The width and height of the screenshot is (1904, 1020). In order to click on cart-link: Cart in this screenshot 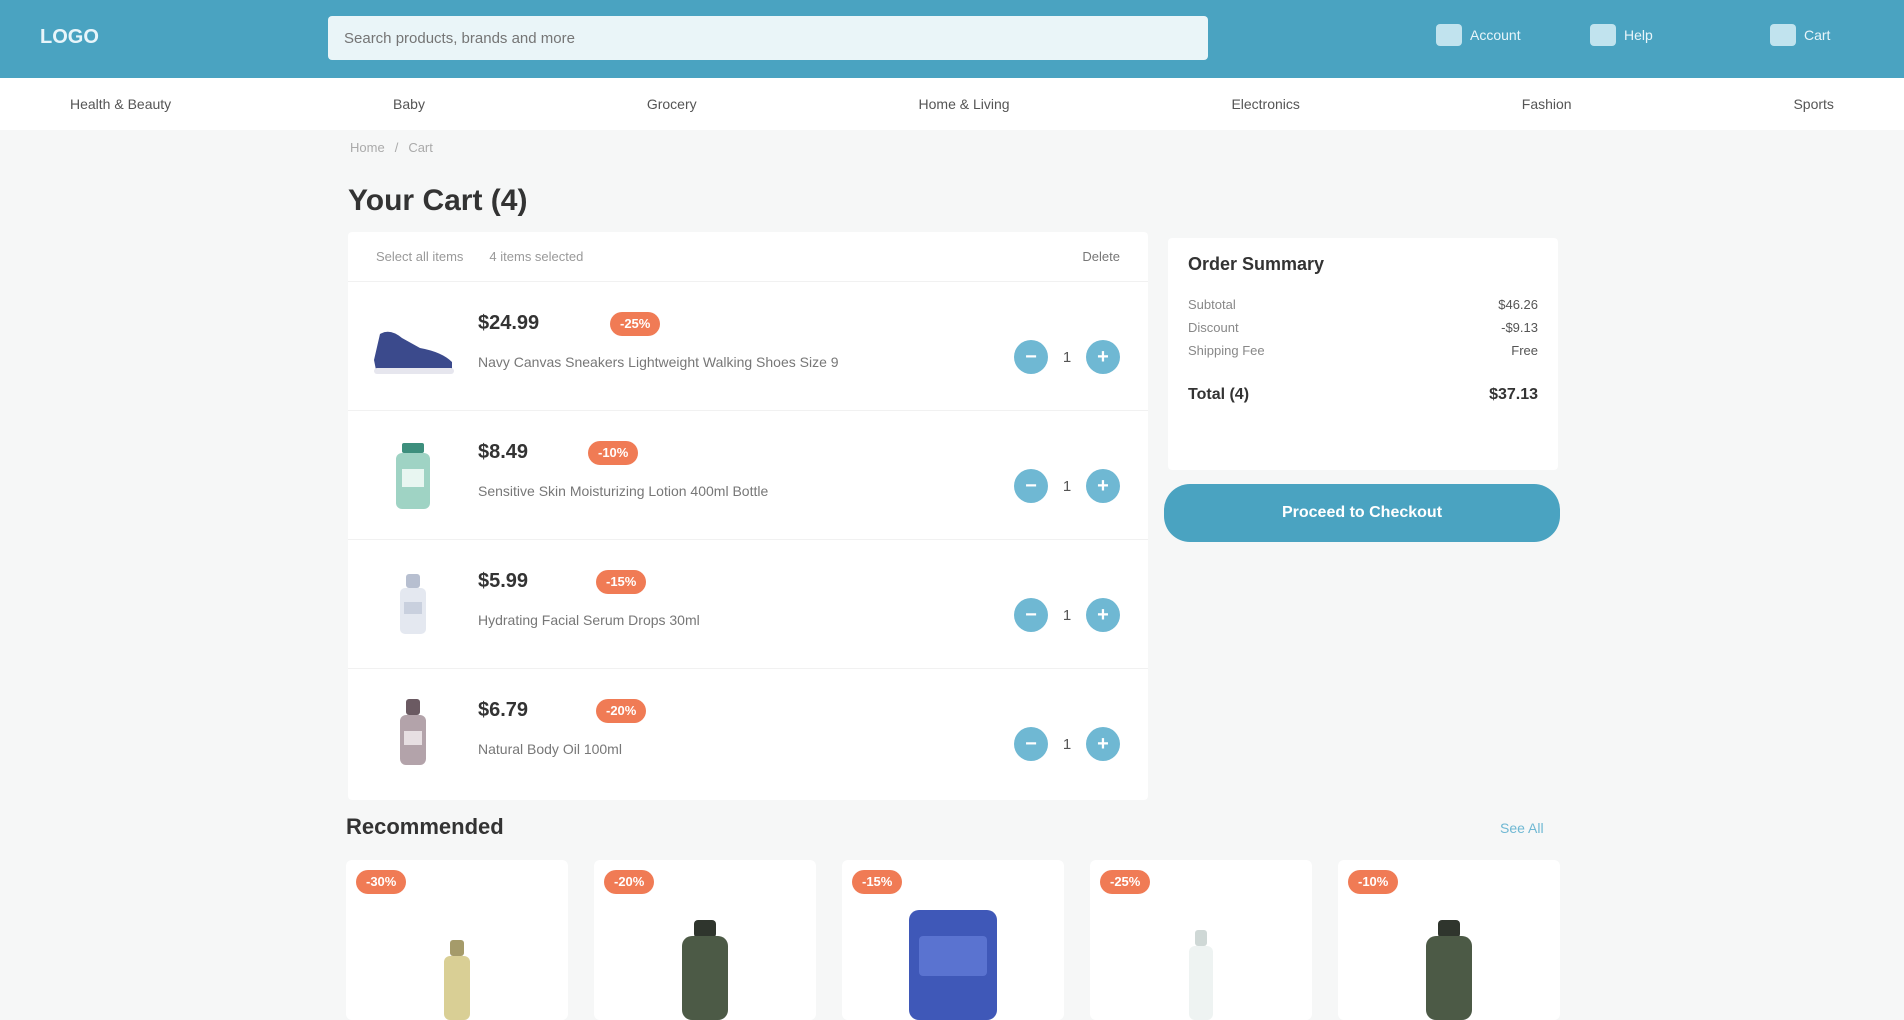, I will do `click(1800, 35)`.